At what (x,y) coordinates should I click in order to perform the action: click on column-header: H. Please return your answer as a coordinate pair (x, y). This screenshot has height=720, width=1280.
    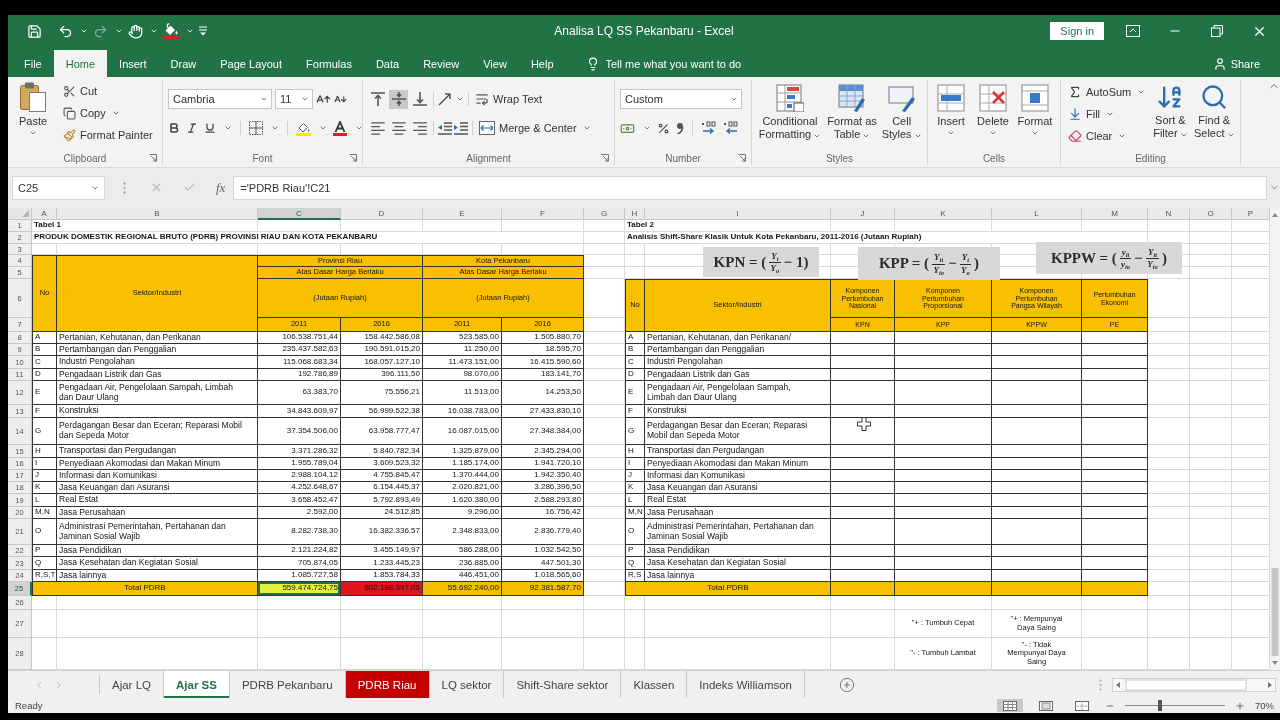
    Looking at the image, I should click on (635, 214).